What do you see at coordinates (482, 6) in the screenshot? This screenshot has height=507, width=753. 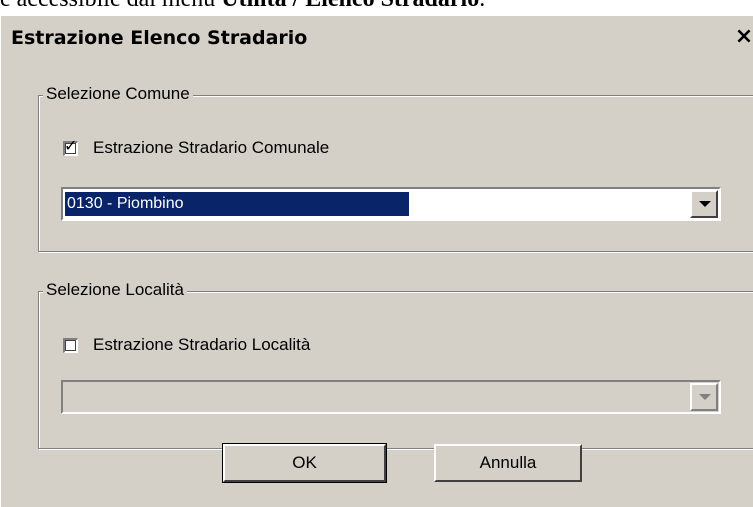 I see `document-text-suffix: .` at bounding box center [482, 6].